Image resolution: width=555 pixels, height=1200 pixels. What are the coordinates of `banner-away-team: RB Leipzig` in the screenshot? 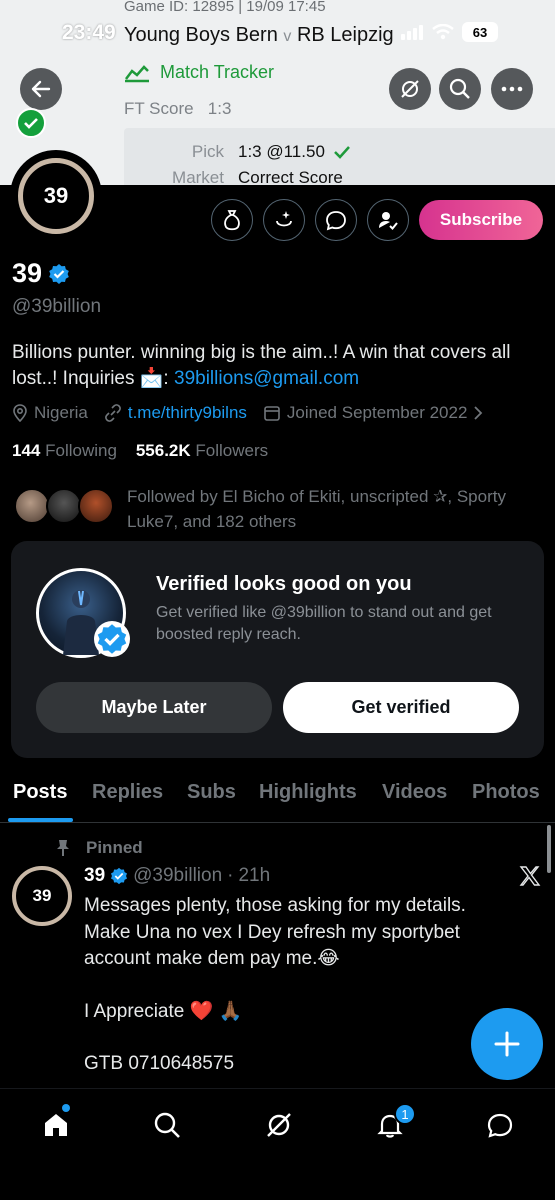 It's located at (345, 35).